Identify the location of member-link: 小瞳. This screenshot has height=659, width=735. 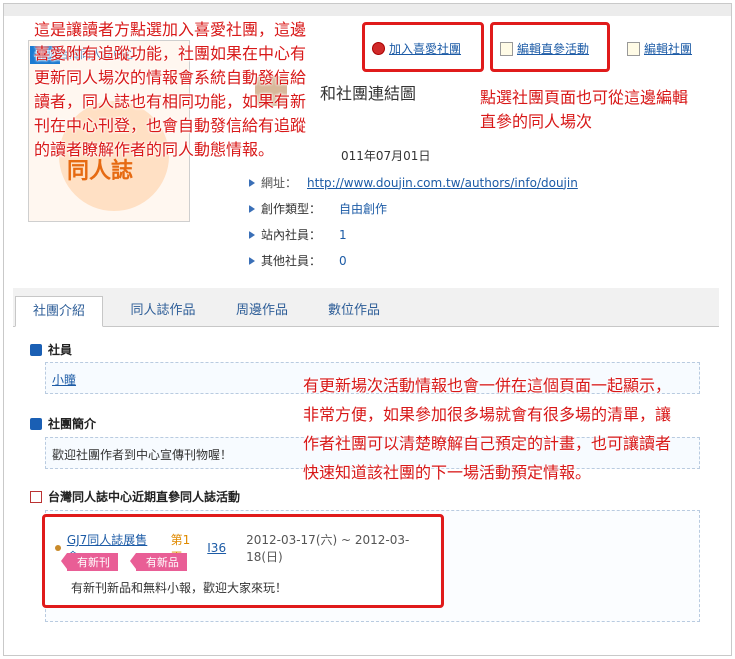
(64, 379).